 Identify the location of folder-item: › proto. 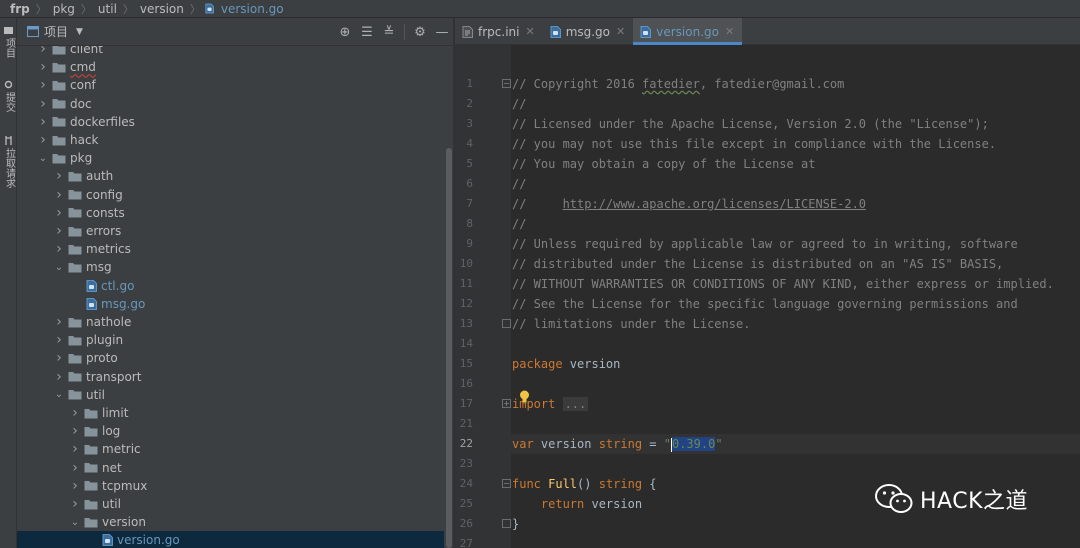
(231, 358).